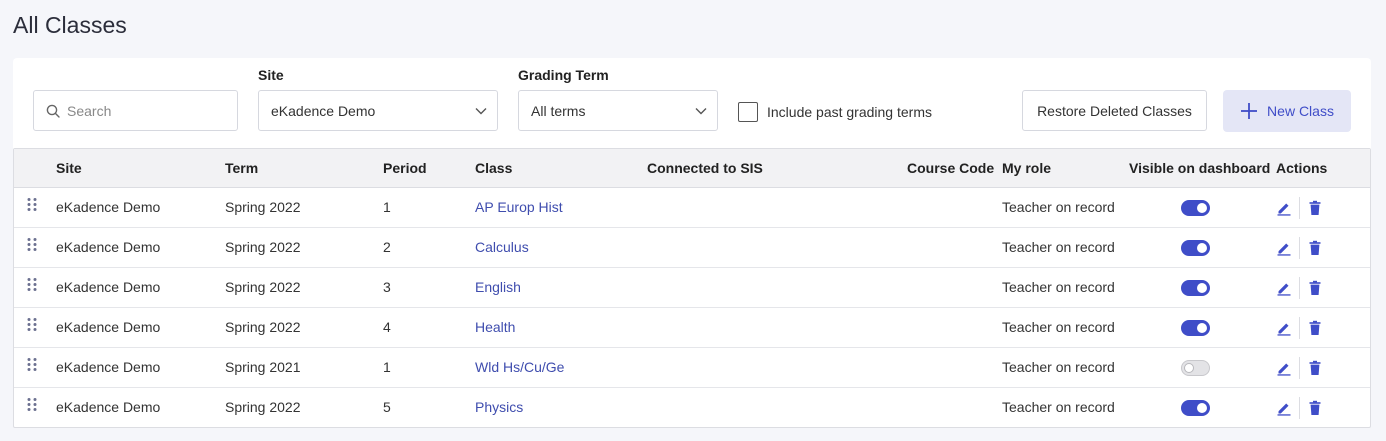 The width and height of the screenshot is (1386, 441). What do you see at coordinates (1300, 111) in the screenshot?
I see `new-class-label: New Class` at bounding box center [1300, 111].